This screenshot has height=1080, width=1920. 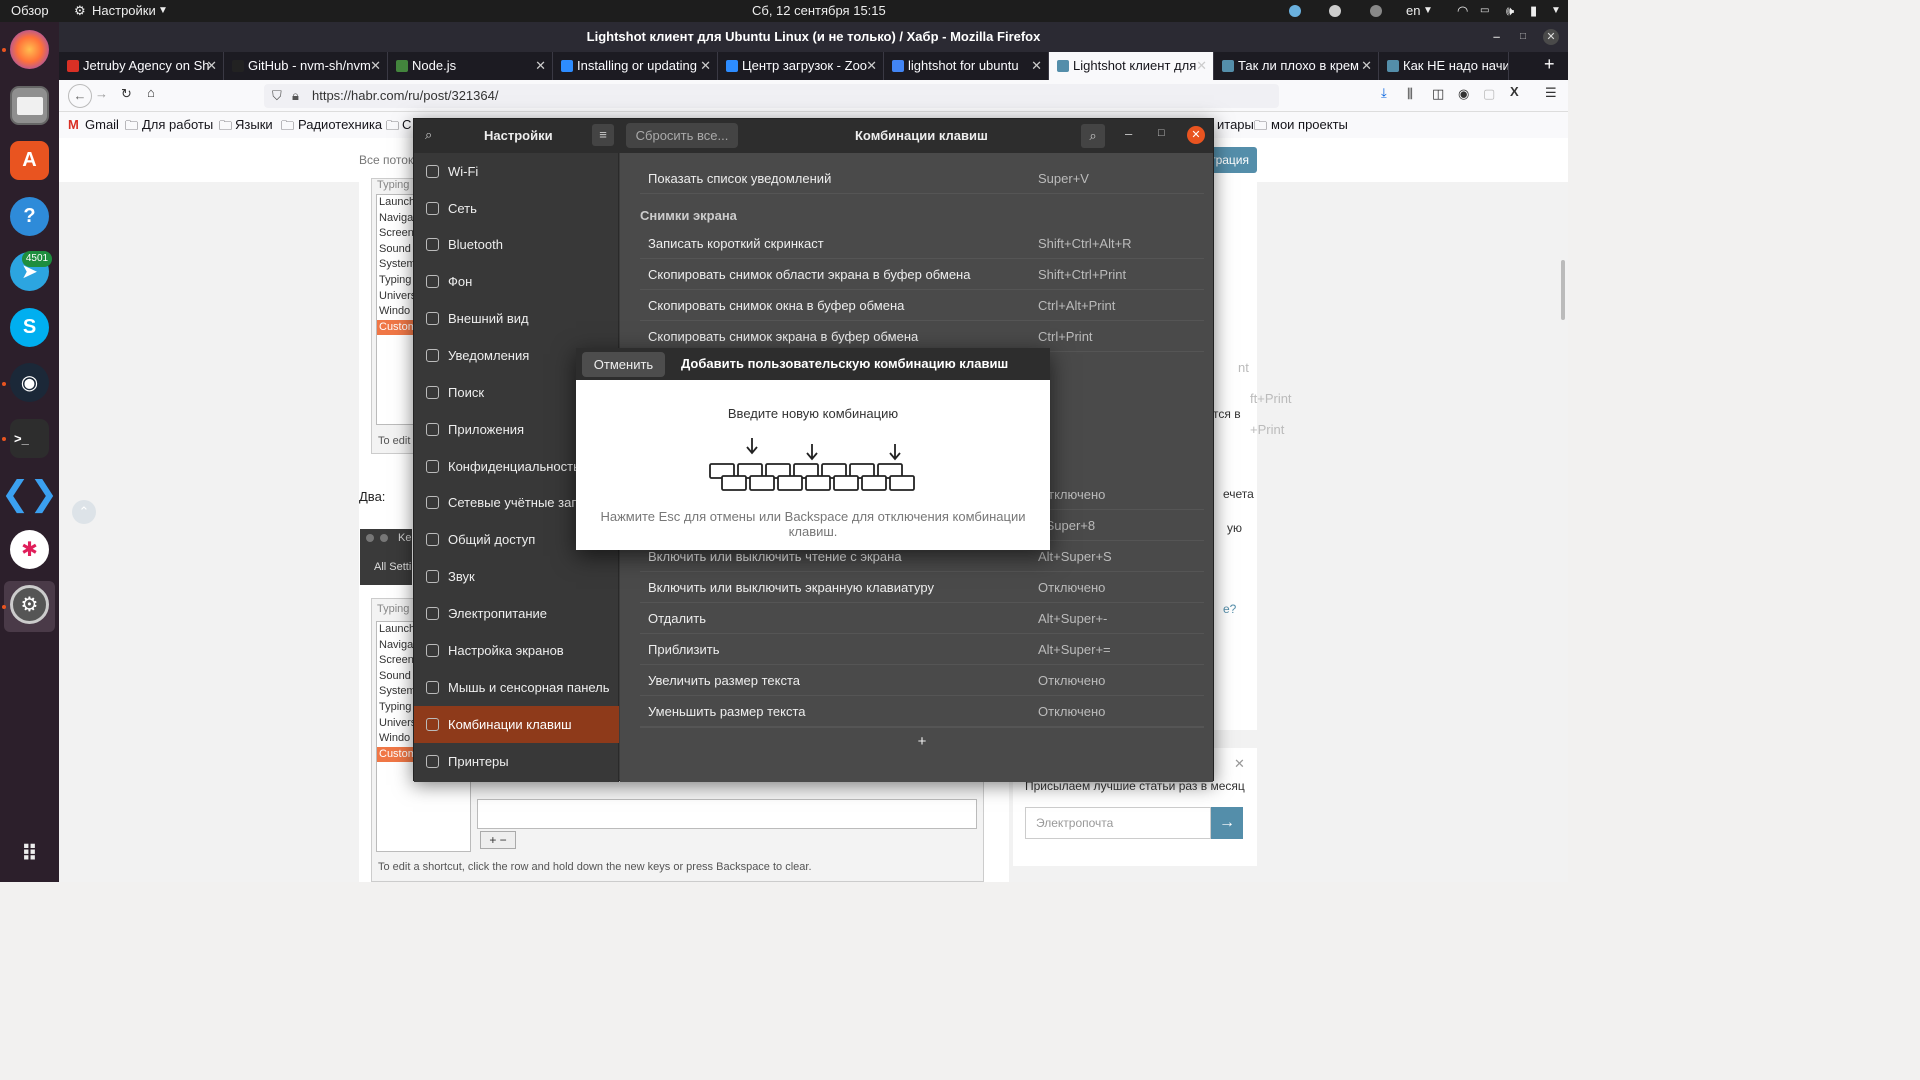 I want to click on email-input: Электропочта, so click(x=1118, y=823).